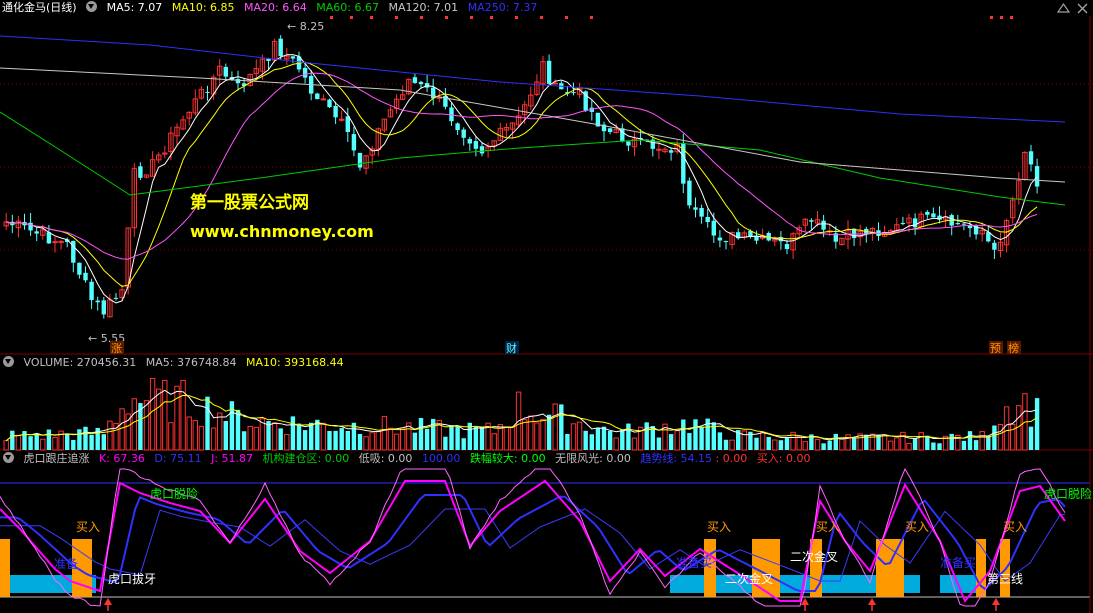 This screenshot has width=1093, height=613. Describe the element at coordinates (958, 563) in the screenshot. I see `indicator-annotation: 准备买` at that location.